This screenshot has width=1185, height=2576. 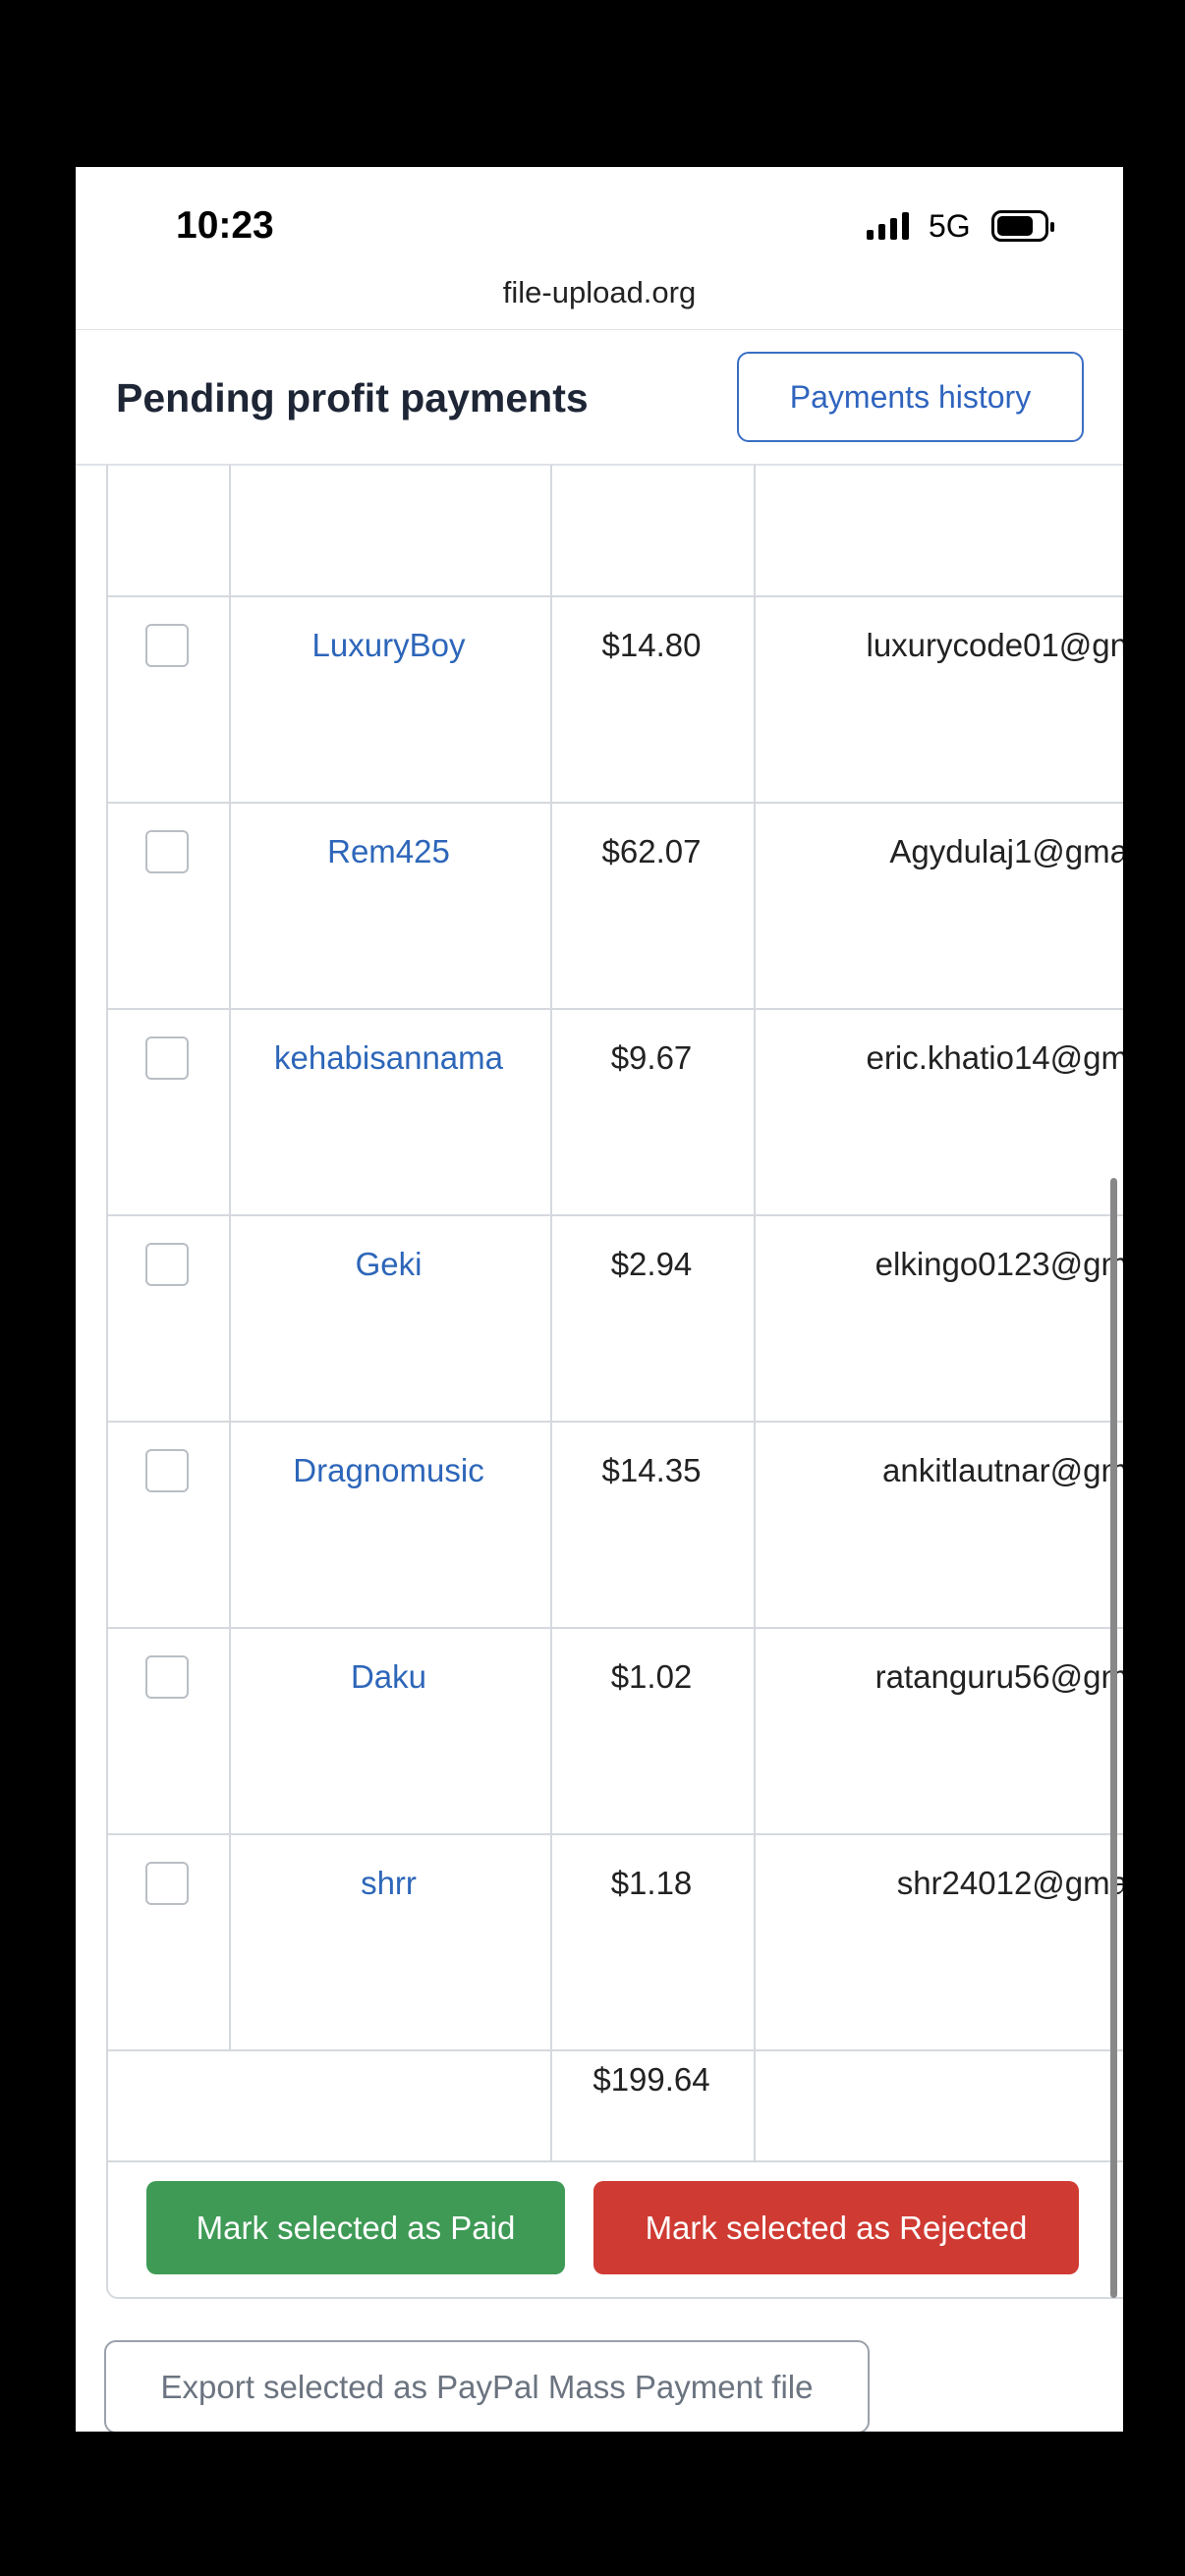 What do you see at coordinates (995, 1057) in the screenshot?
I see `paypal-email: eric.khatio14@gm` at bounding box center [995, 1057].